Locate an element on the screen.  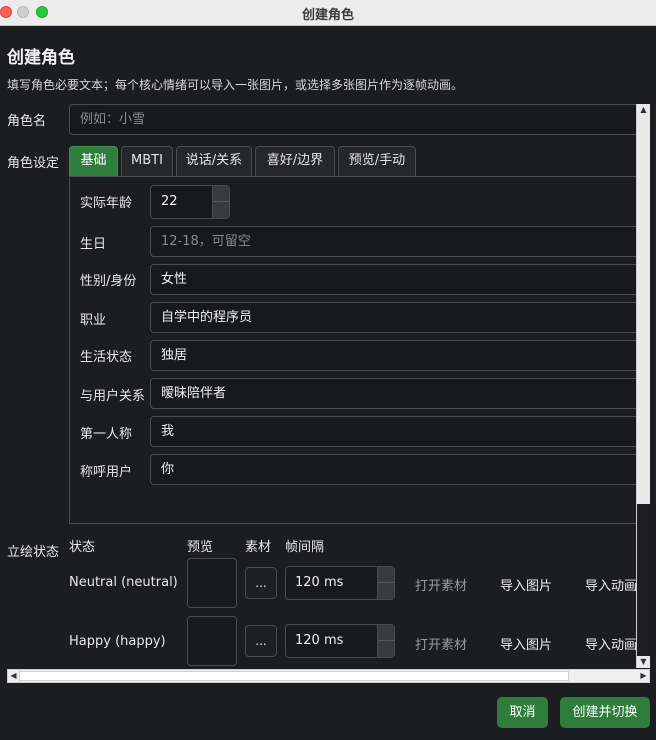
open-asset-neutral: 打开素材 is located at coordinates (441, 584).